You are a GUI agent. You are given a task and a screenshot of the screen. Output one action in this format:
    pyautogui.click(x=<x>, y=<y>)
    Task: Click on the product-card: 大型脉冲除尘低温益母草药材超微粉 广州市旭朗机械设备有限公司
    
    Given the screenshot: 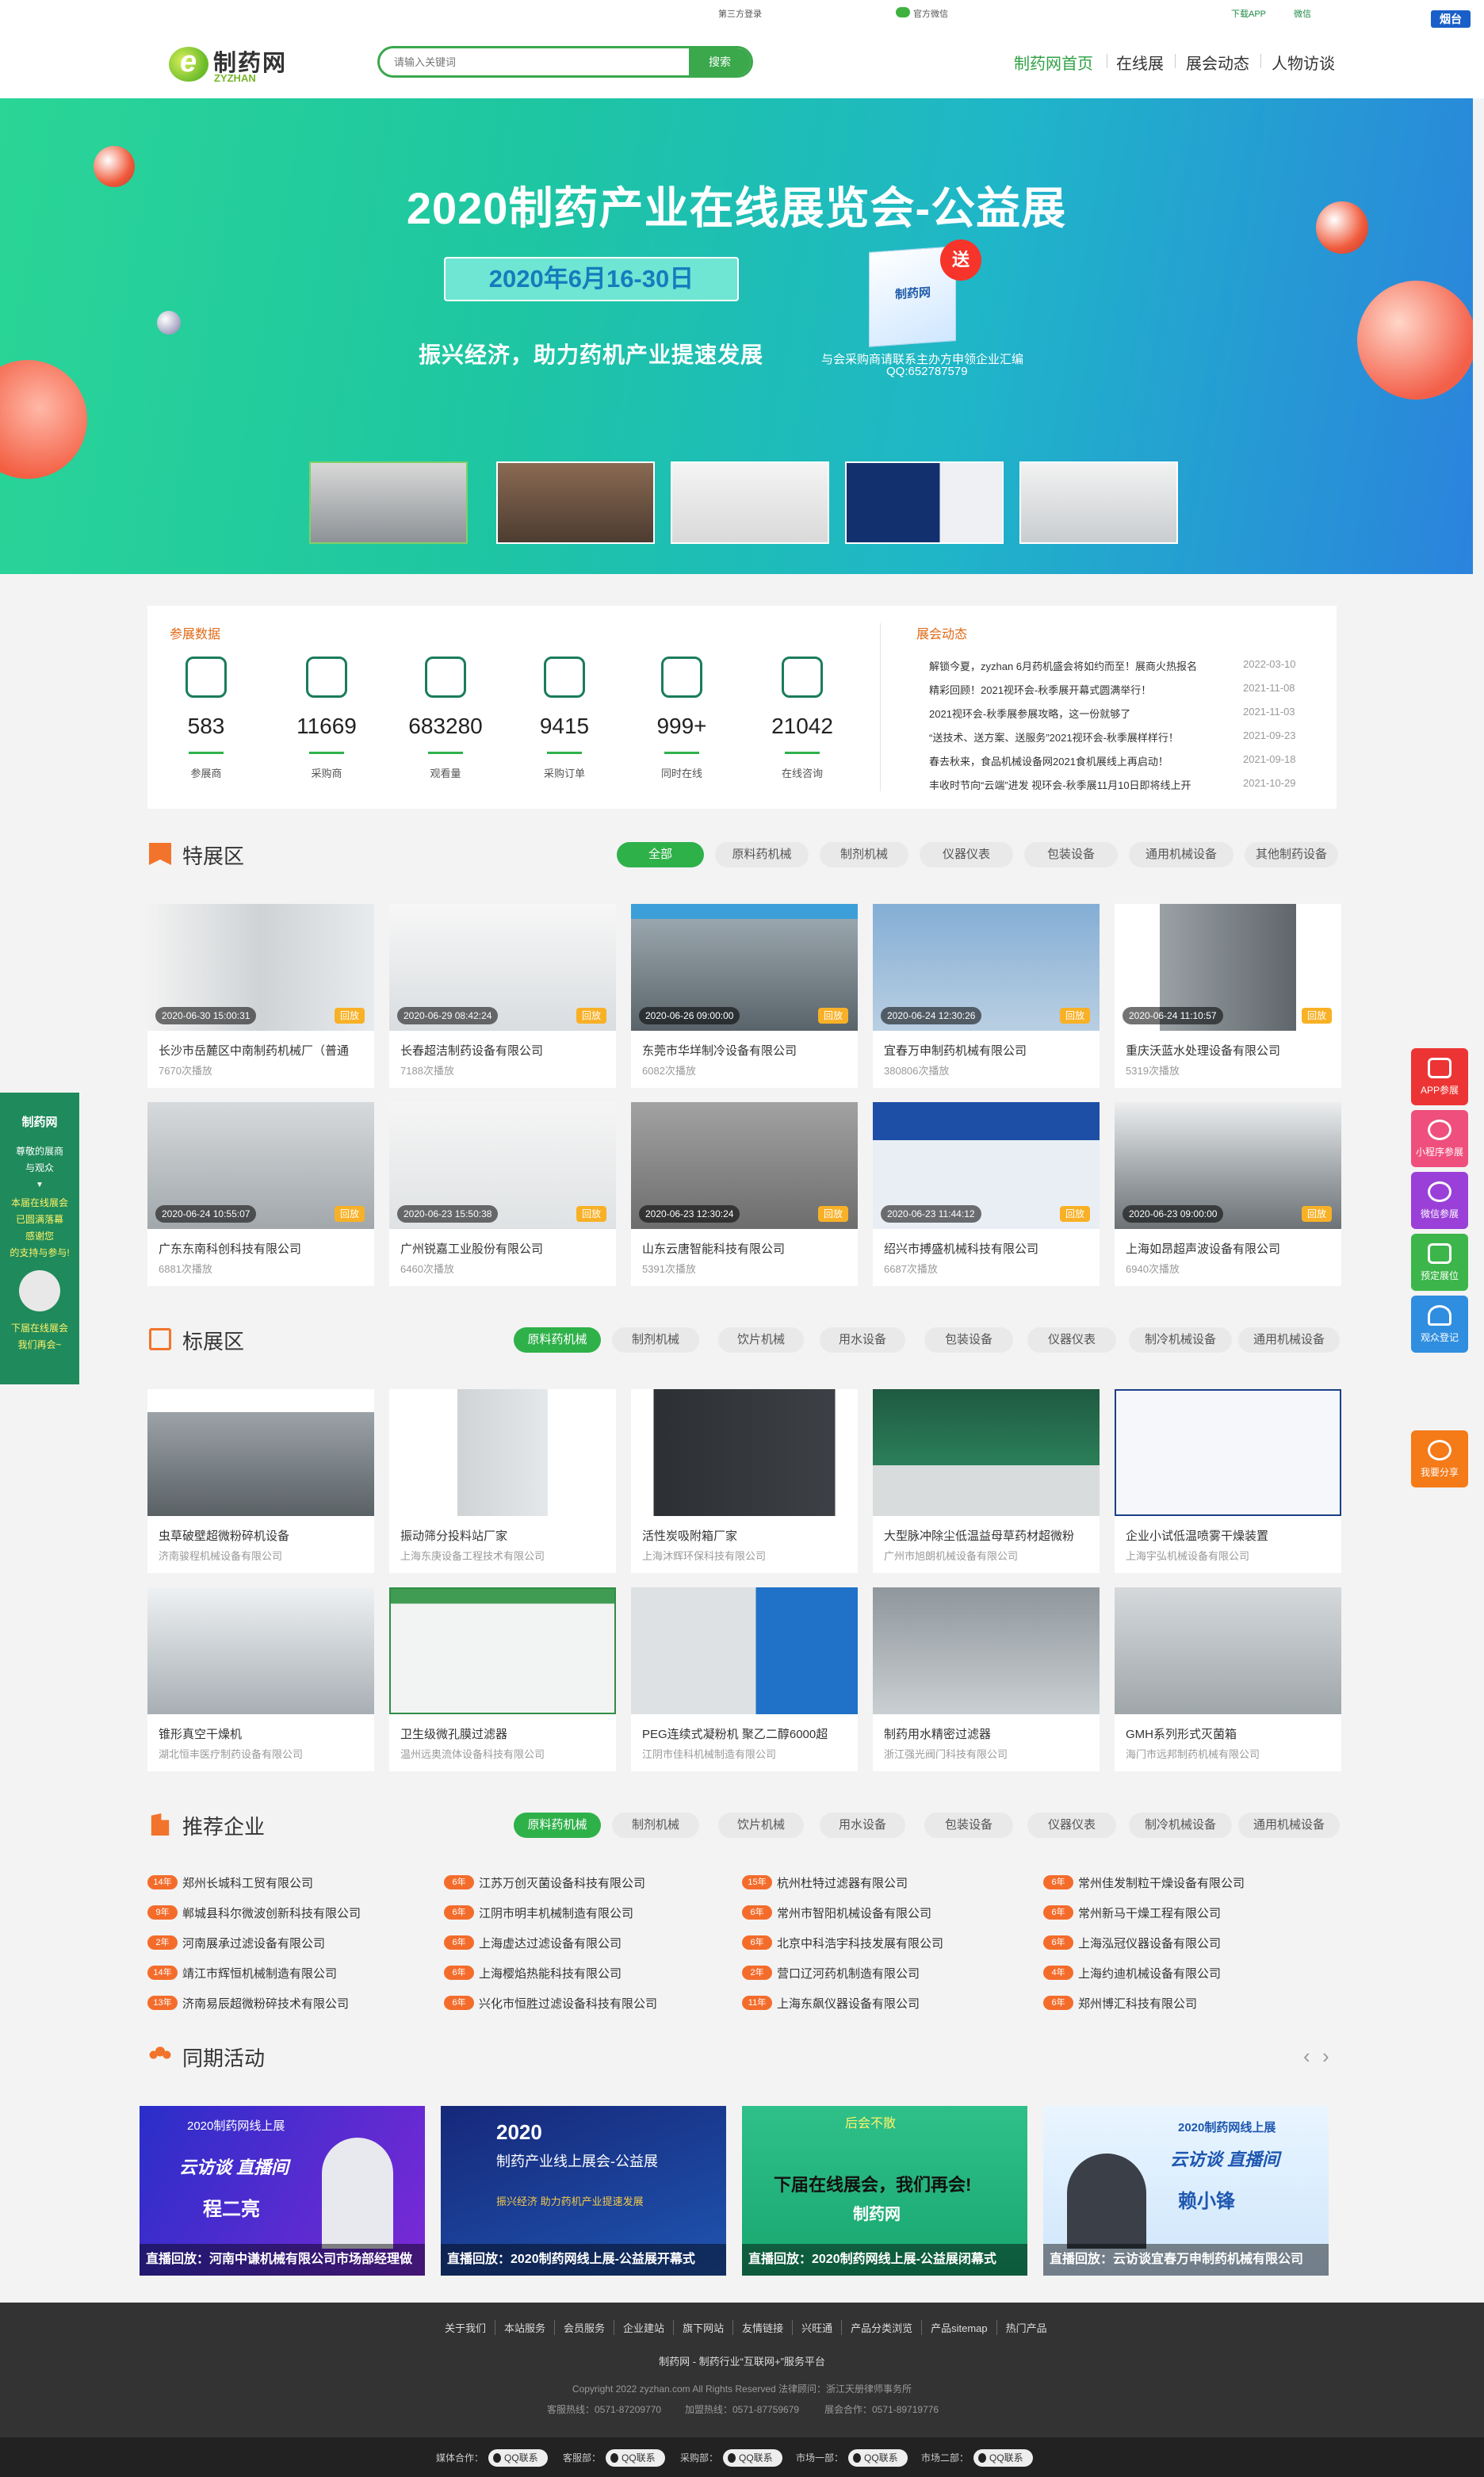 What is the action you would take?
    pyautogui.click(x=986, y=1481)
    